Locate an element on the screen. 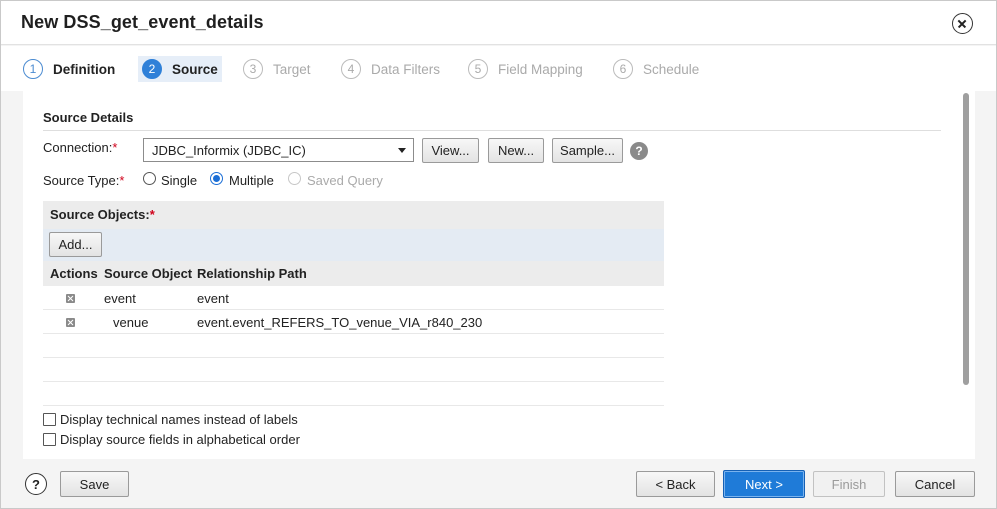 The image size is (997, 509). back-button: < Back is located at coordinates (675, 484).